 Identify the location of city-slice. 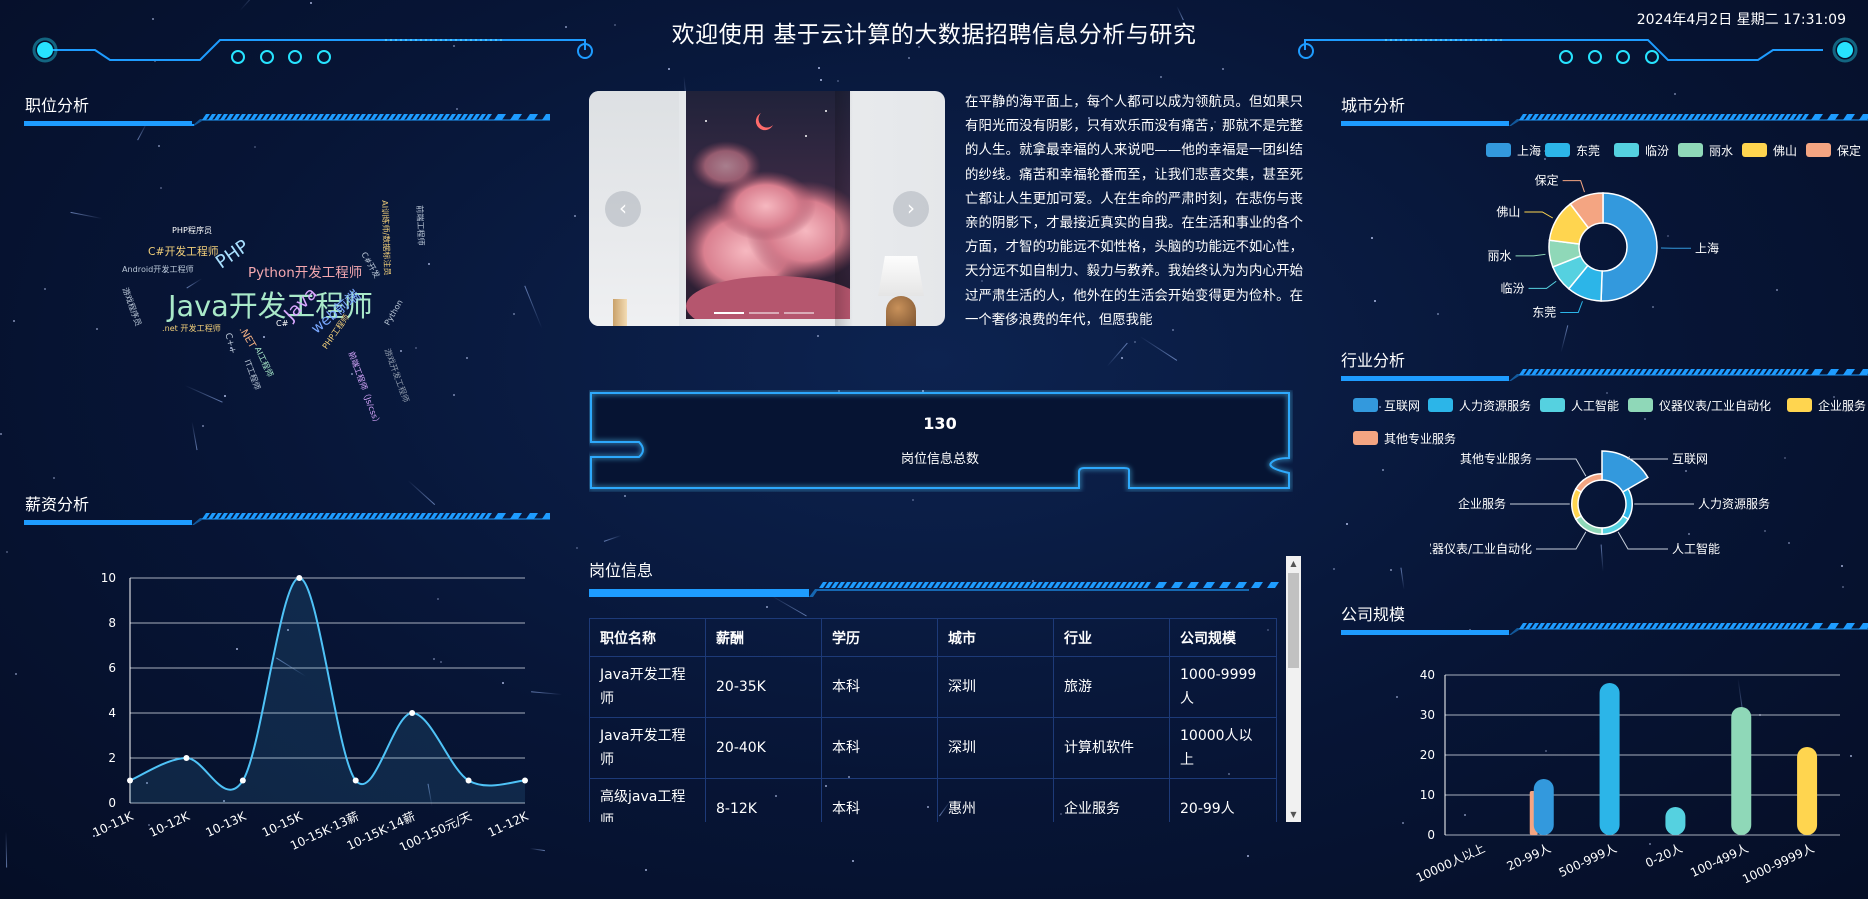
(1629, 247).